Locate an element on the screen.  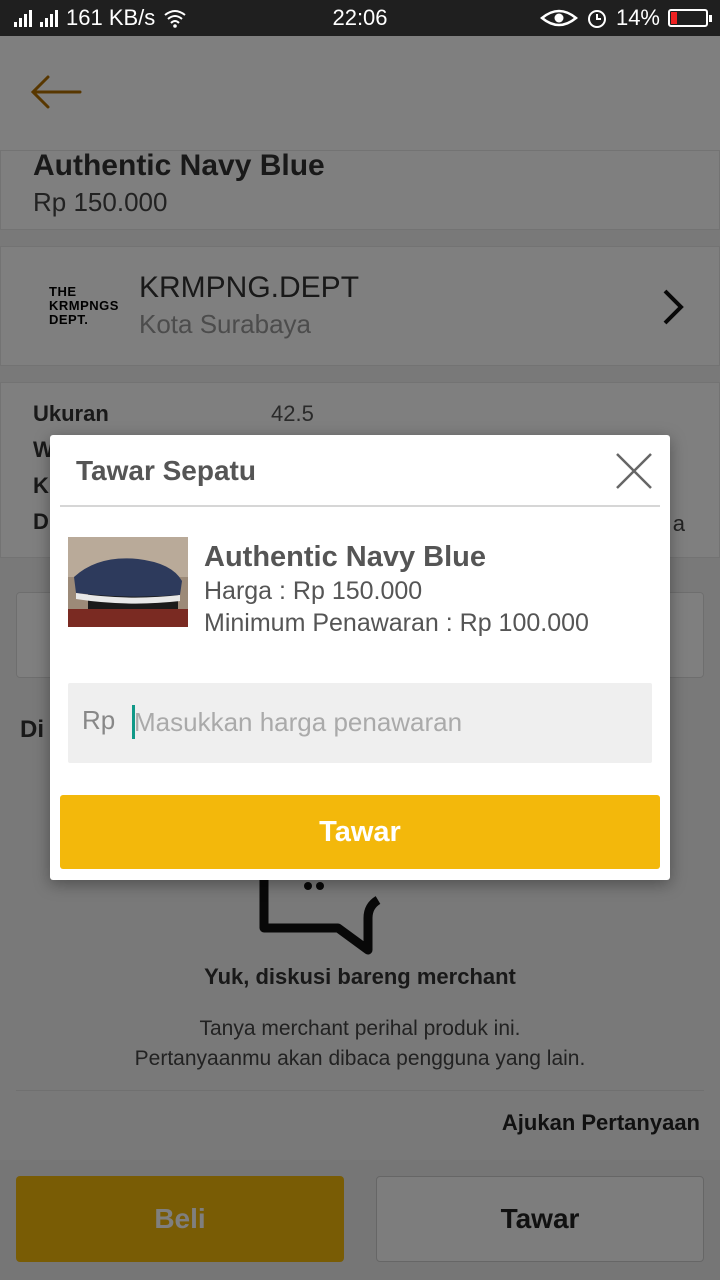
alarm-icon is located at coordinates (596, 19).